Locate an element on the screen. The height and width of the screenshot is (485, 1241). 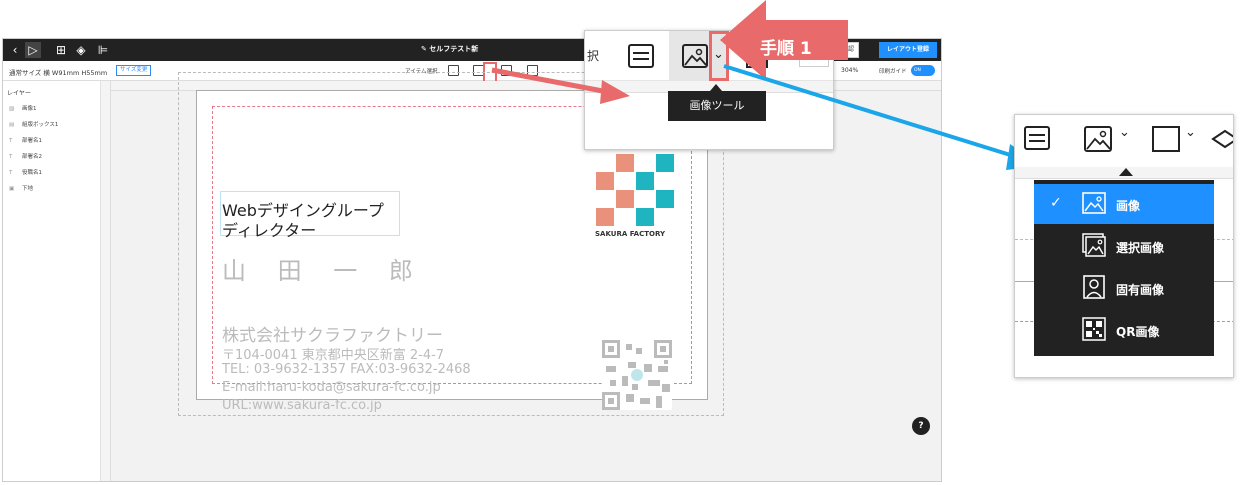
layer-item: ▣ 下地 is located at coordinates (21, 189).